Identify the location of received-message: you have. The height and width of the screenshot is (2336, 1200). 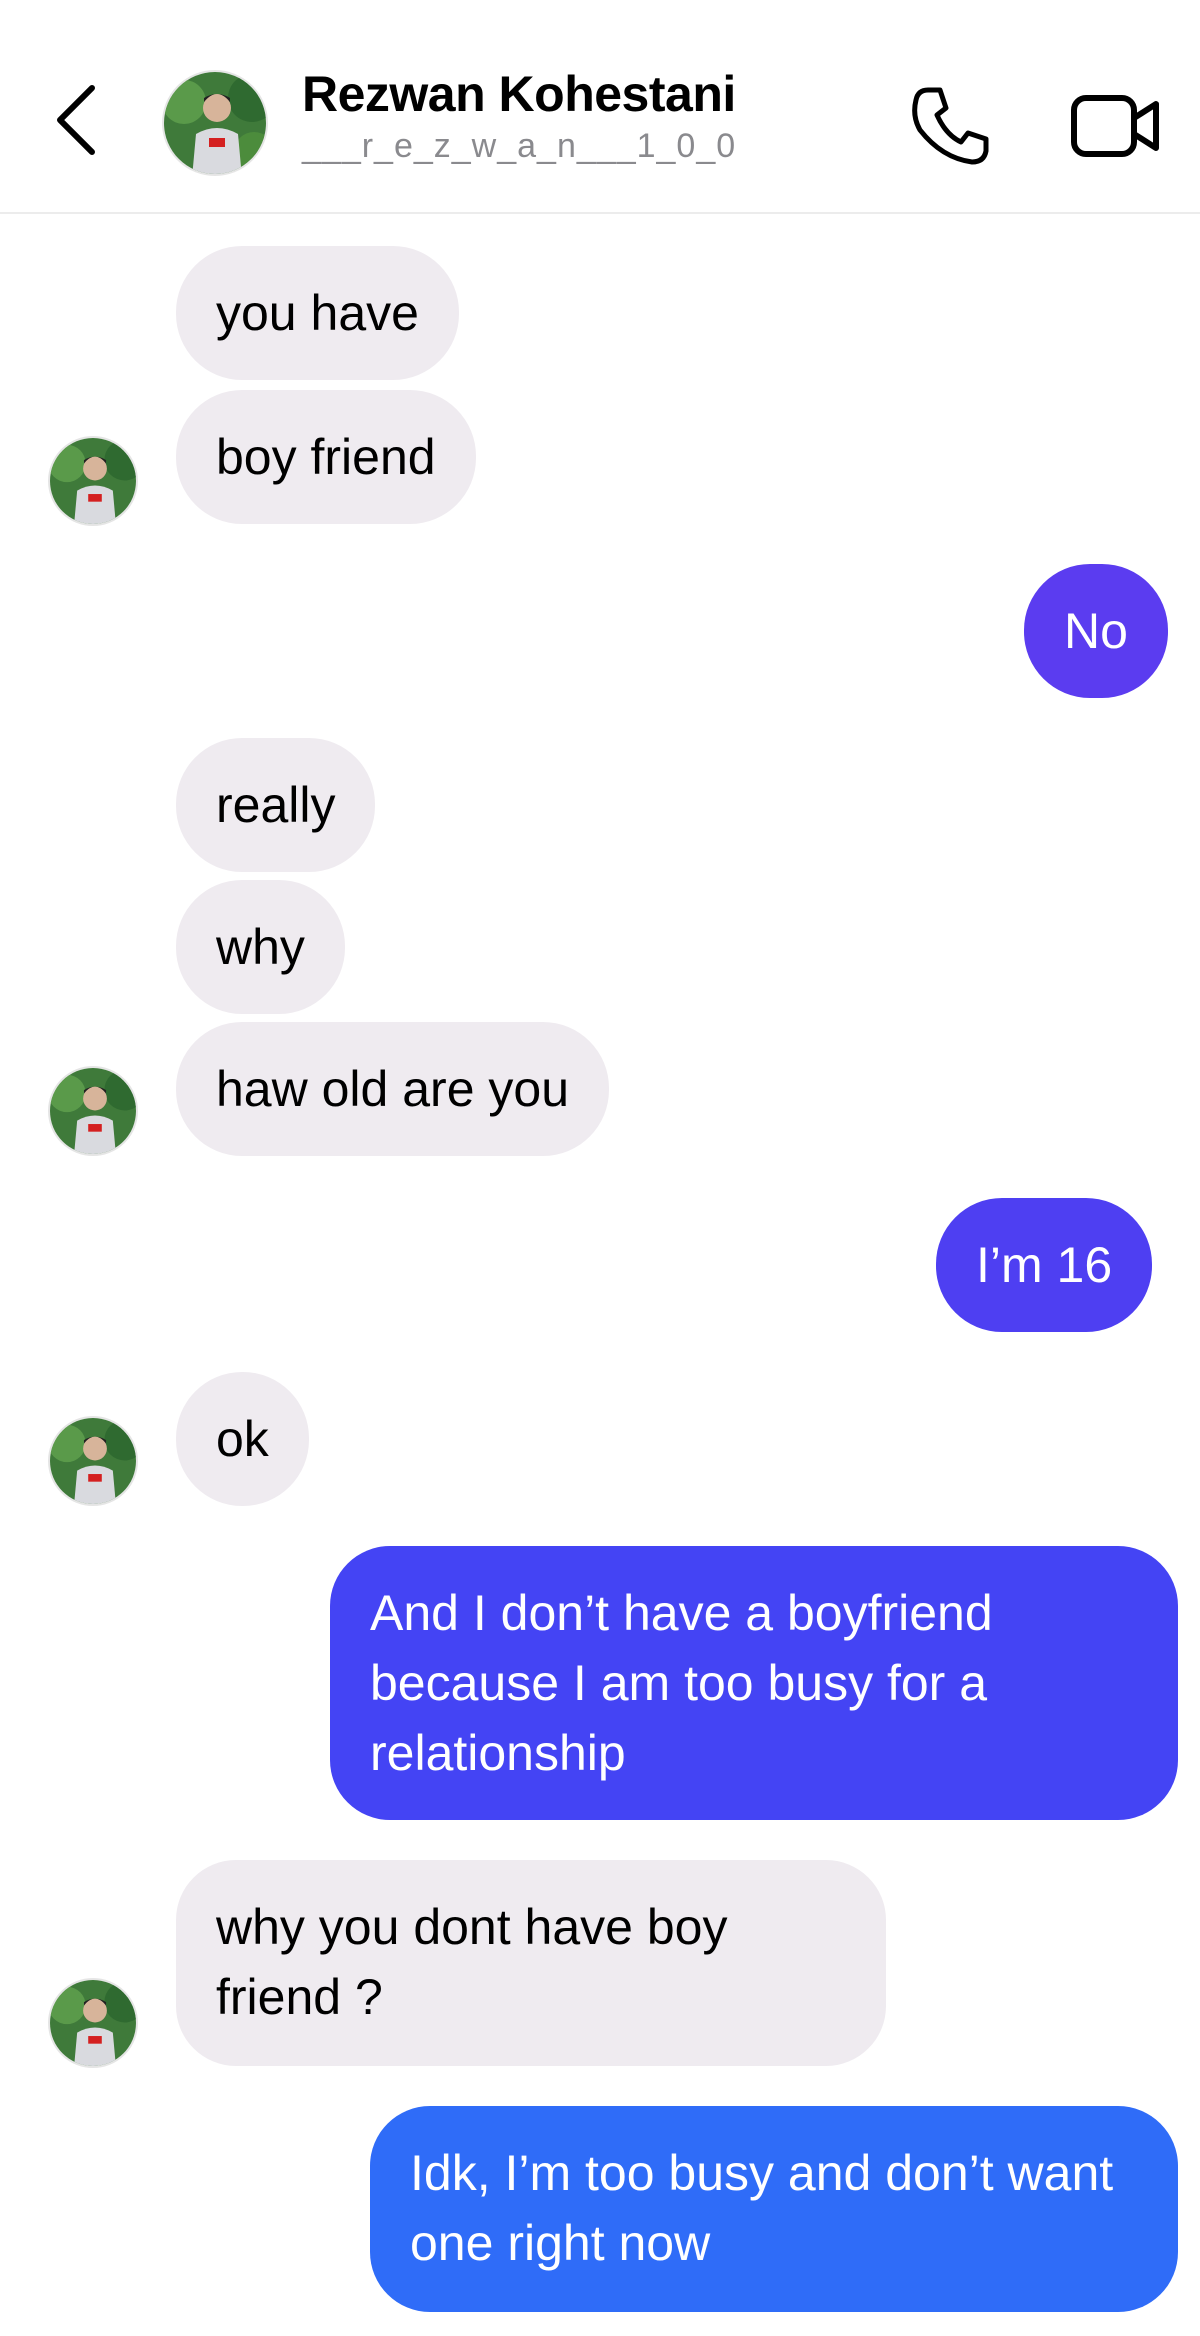
(317, 313).